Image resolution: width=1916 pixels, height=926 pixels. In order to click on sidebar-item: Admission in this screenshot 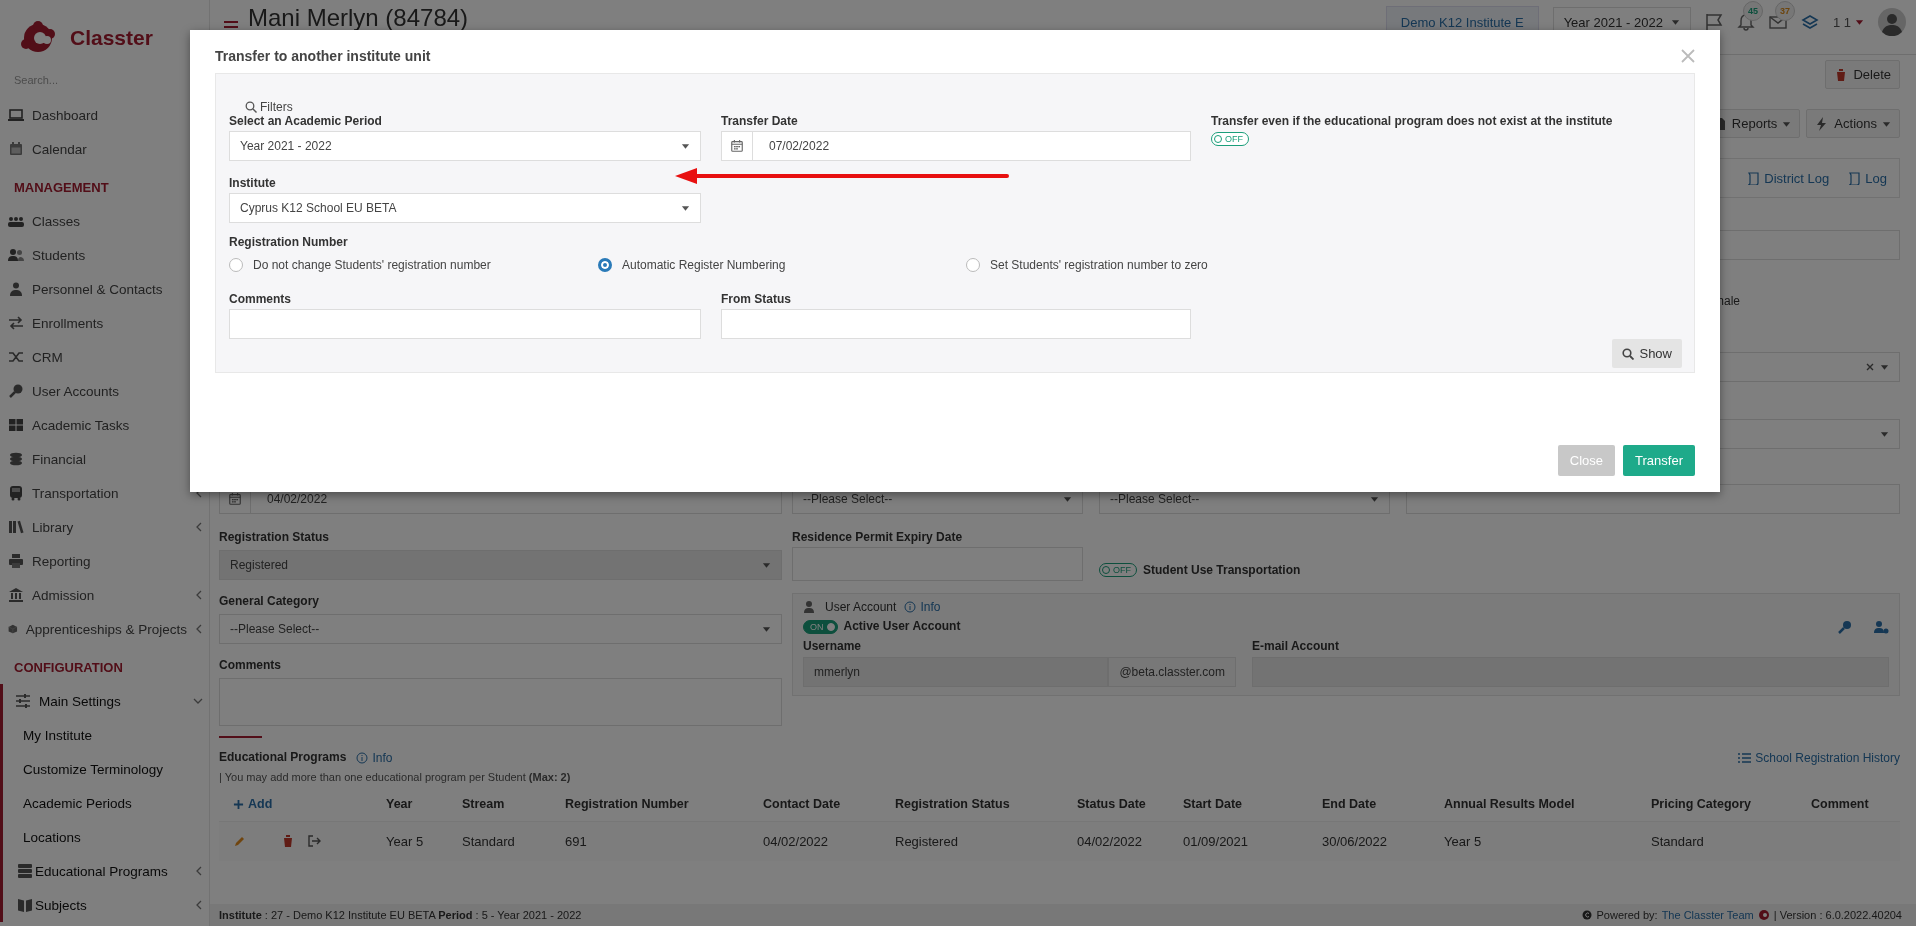, I will do `click(104, 595)`.